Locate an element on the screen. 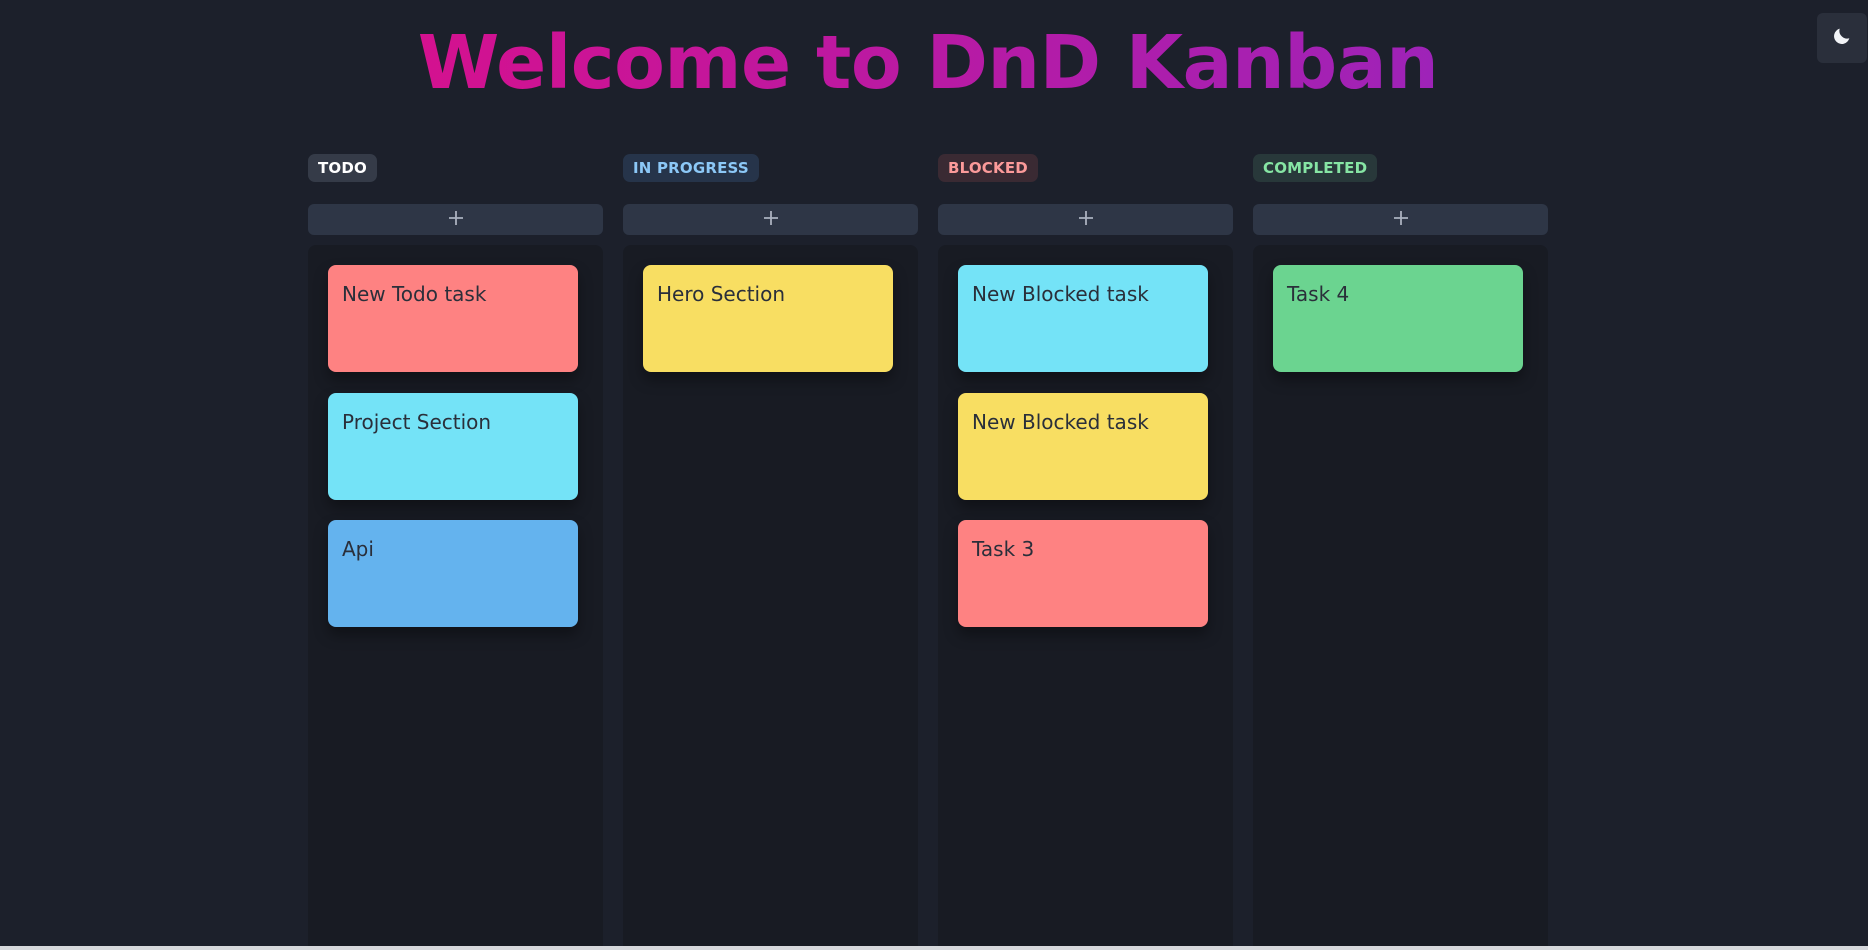  column-todo: TODO New Todo task Project Section Api is located at coordinates (455, 552).